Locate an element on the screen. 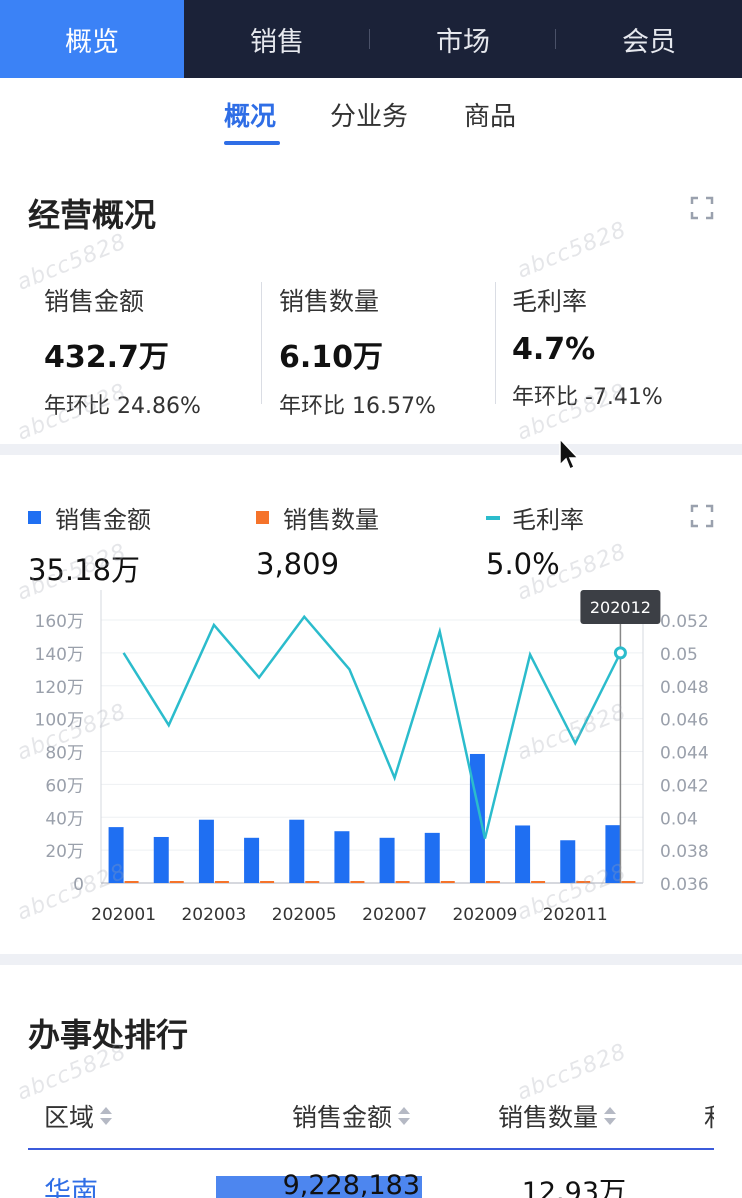 The image size is (742, 1198). x-tick-label: 202005 is located at coordinates (304, 915).